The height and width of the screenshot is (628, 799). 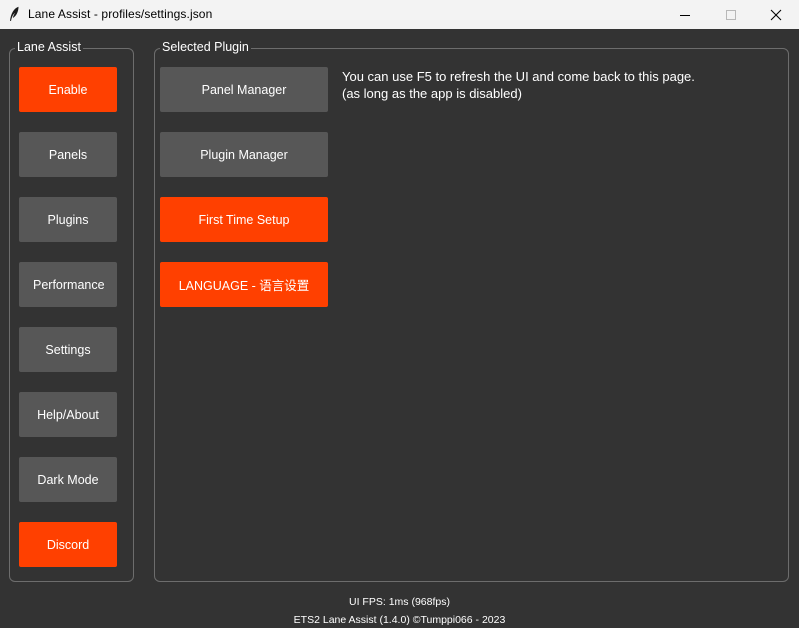 I want to click on language-button: LANGUAGE - 语言设置, so click(x=244, y=284).